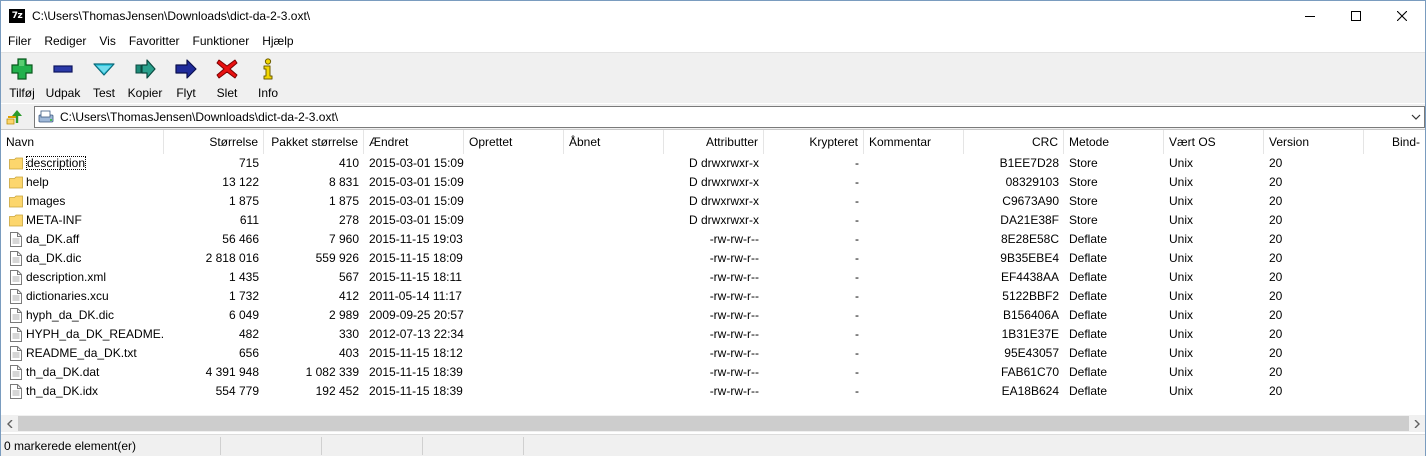 This screenshot has width=1426, height=456. I want to click on name-cell: hyph_da_DK.dic, so click(82, 315).